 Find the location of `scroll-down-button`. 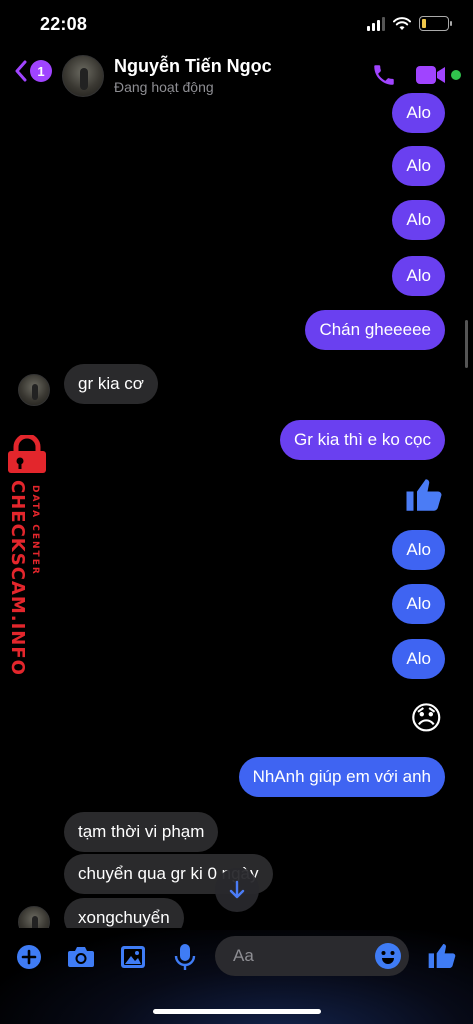

scroll-down-button is located at coordinates (237, 890).